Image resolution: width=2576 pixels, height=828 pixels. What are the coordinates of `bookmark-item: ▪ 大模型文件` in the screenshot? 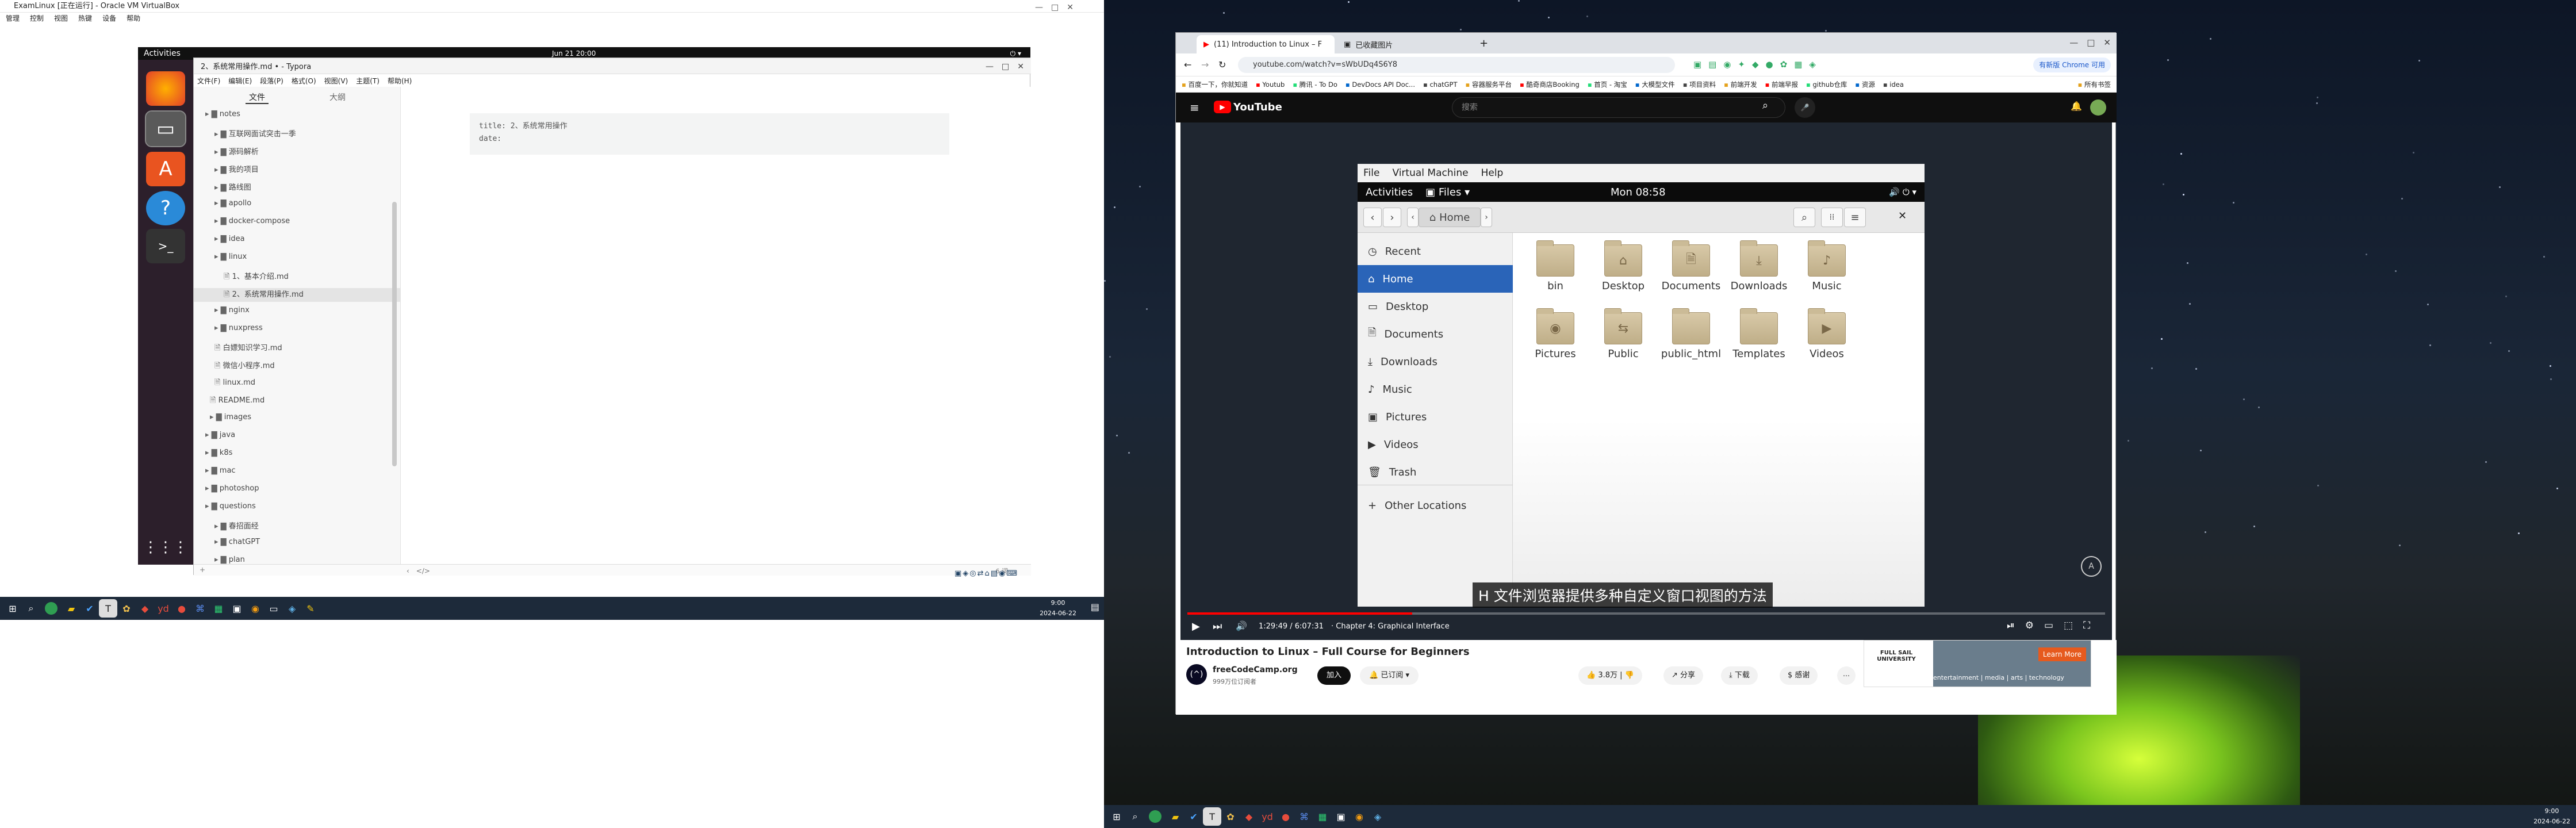 It's located at (1655, 84).